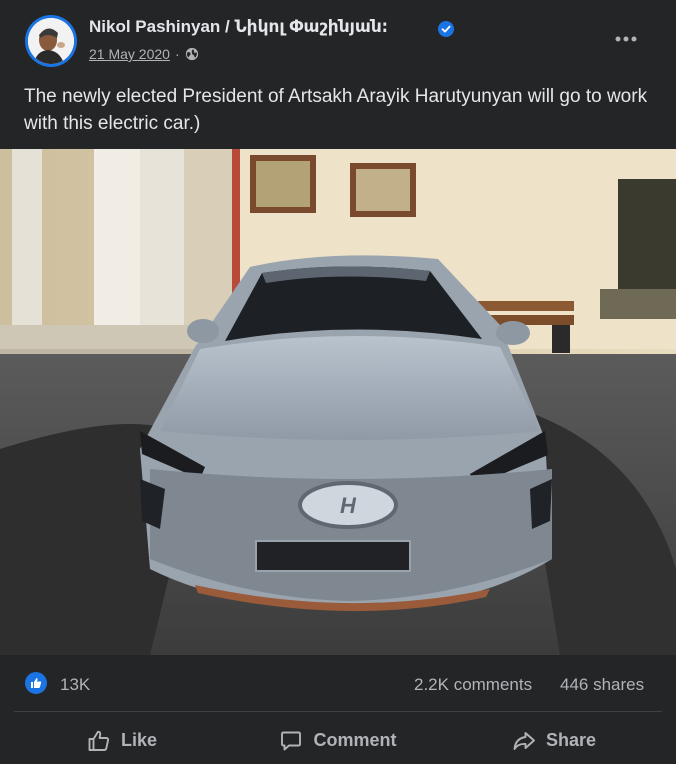 The height and width of the screenshot is (764, 676). I want to click on thumbs-up-icon, so click(99, 740).